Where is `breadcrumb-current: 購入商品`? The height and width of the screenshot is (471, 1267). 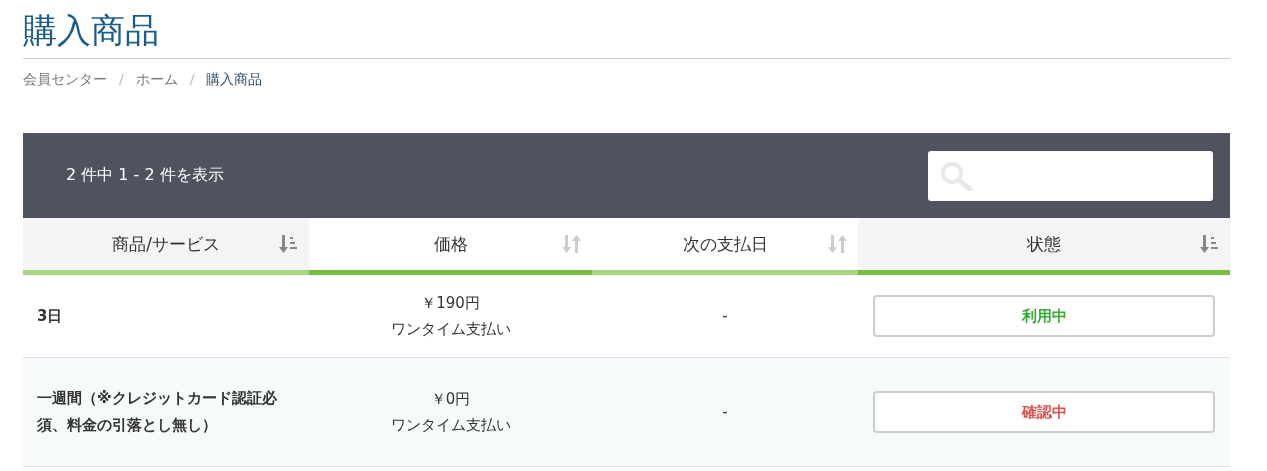
breadcrumb-current: 購入商品 is located at coordinates (234, 80).